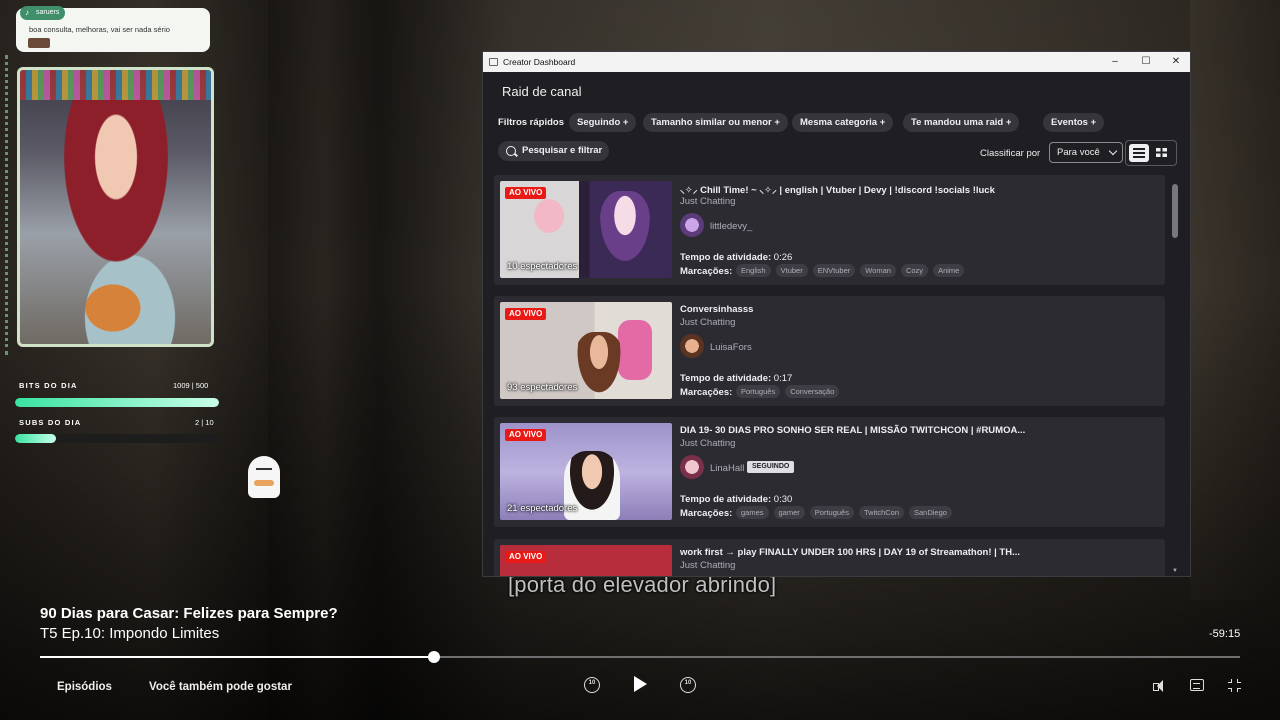  What do you see at coordinates (881, 512) in the screenshot?
I see `tag: TwitchCon` at bounding box center [881, 512].